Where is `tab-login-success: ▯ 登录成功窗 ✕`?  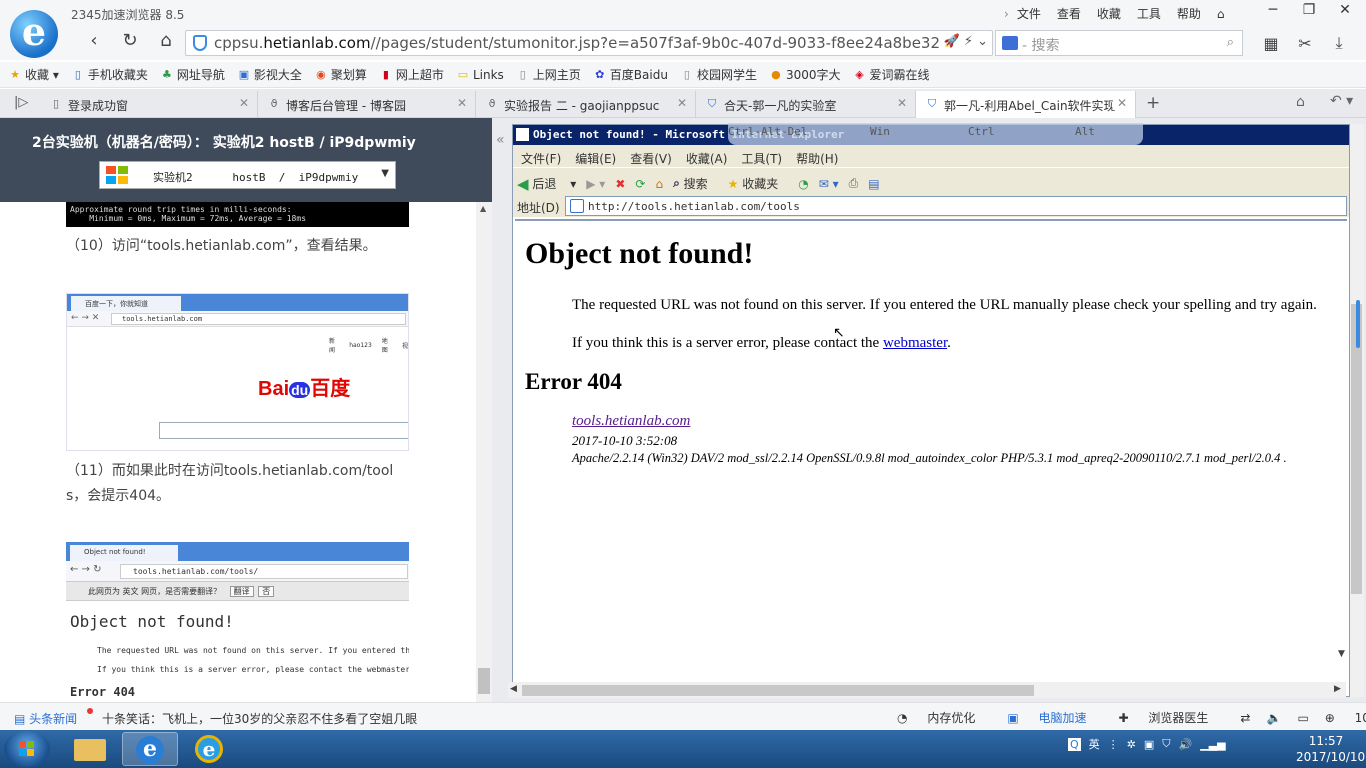
tab-login-success: ▯ 登录成功窗 ✕ is located at coordinates (149, 104).